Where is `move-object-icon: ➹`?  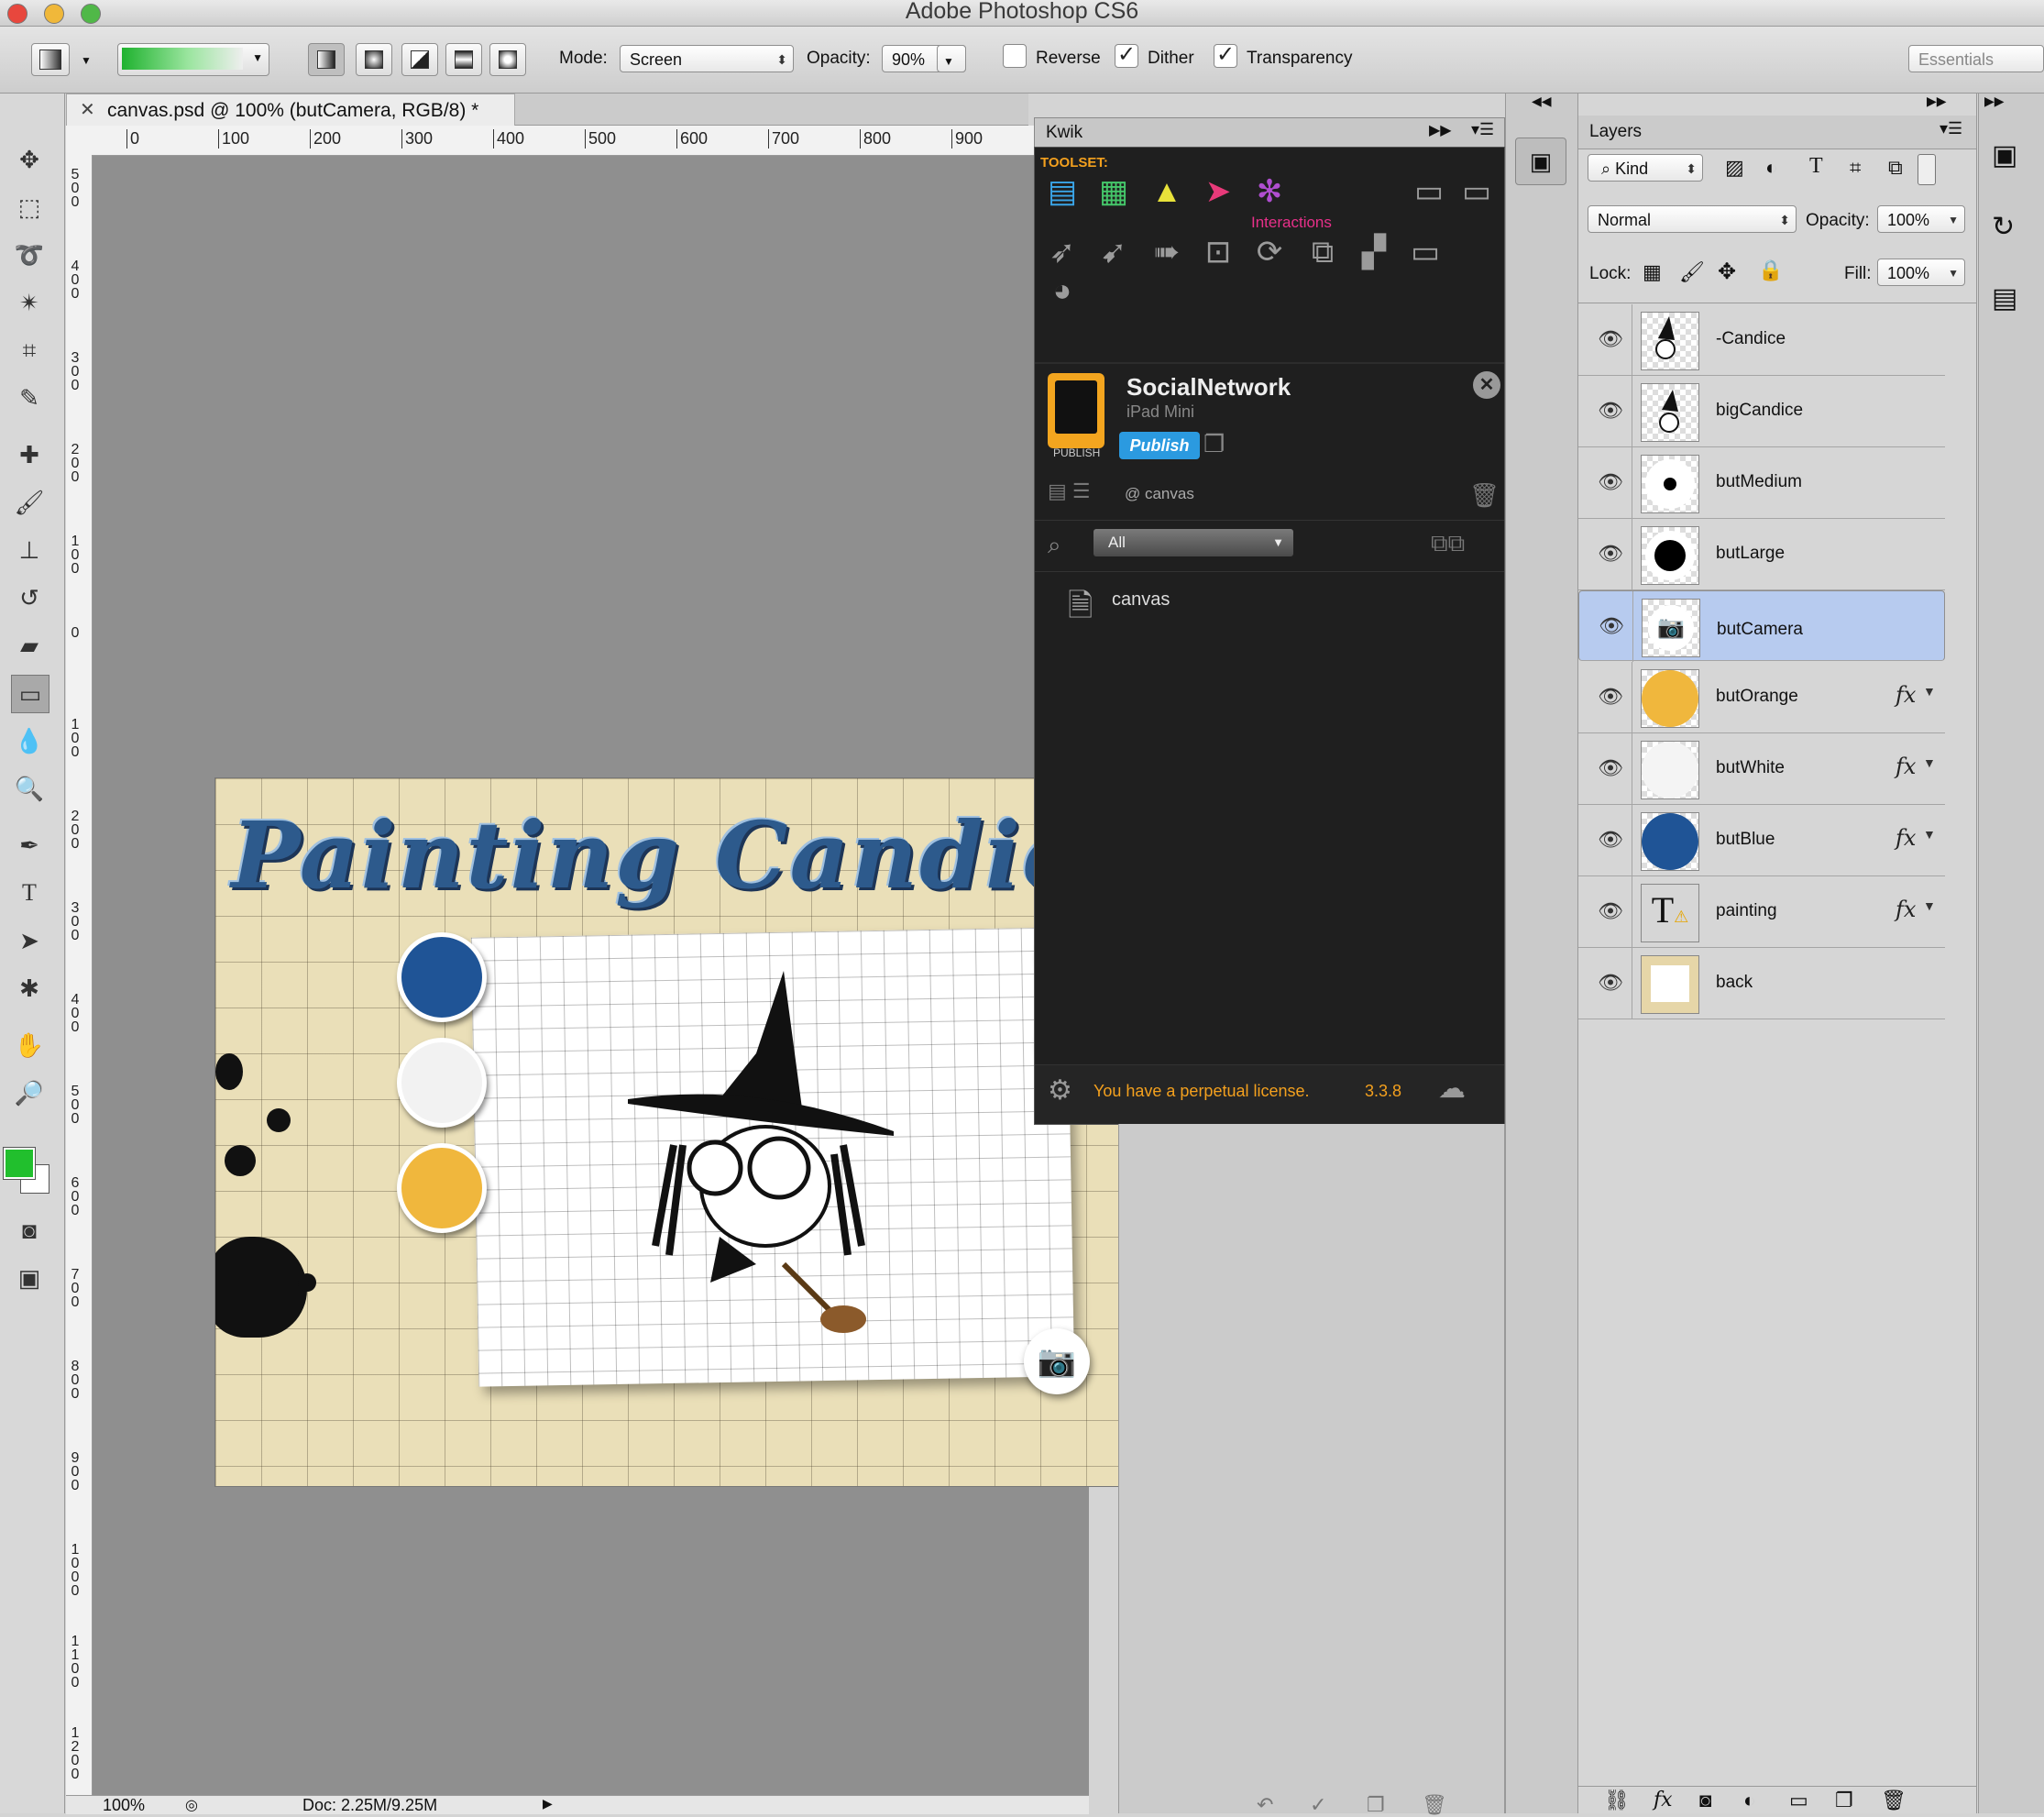 move-object-icon: ➹ is located at coordinates (1113, 252).